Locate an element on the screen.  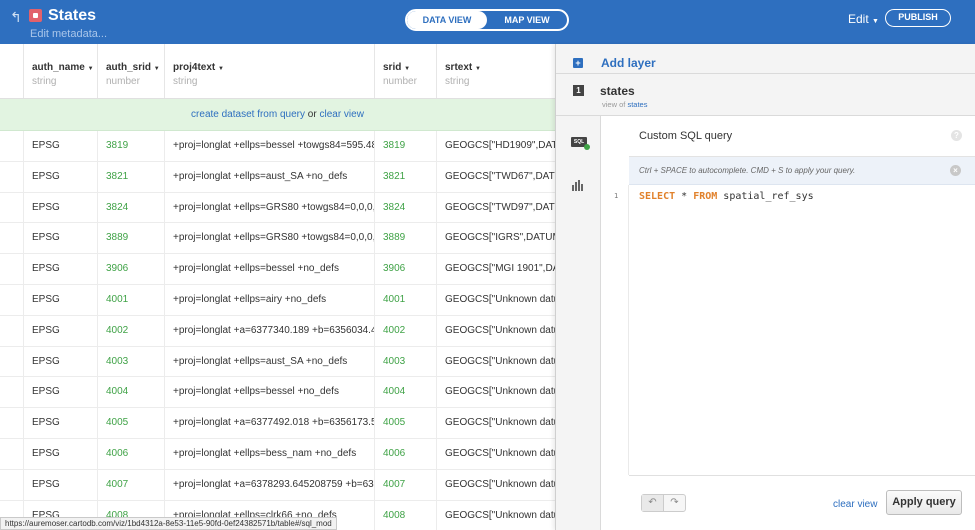
publish-button: PUBLISH is located at coordinates (918, 18).